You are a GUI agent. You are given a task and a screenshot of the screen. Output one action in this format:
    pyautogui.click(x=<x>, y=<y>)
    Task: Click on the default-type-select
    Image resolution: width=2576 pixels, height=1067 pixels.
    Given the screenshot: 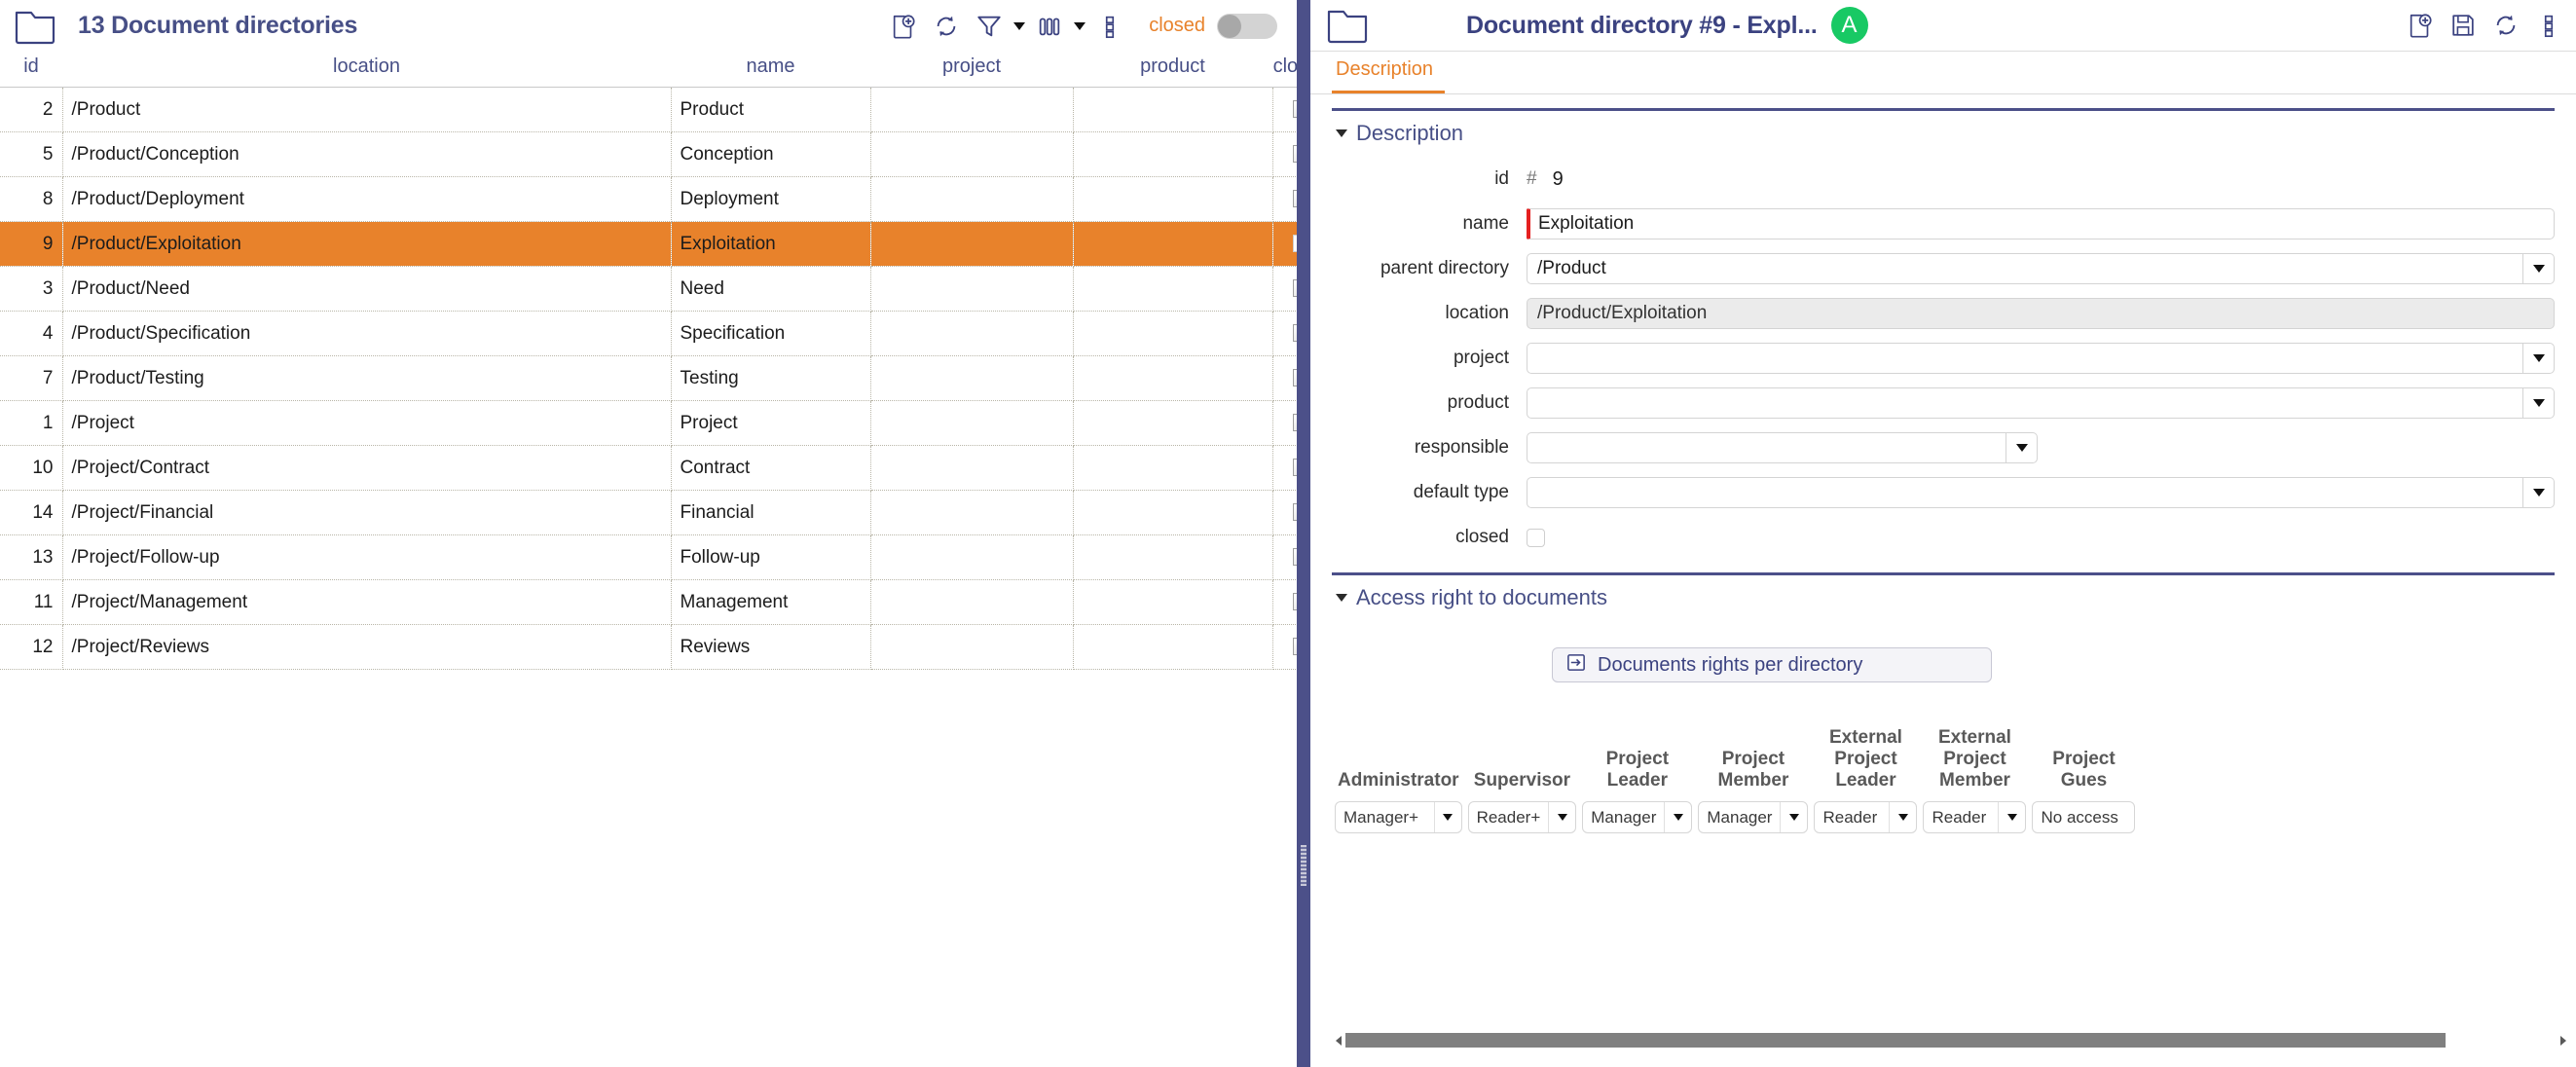 What is the action you would take?
    pyautogui.click(x=2041, y=492)
    